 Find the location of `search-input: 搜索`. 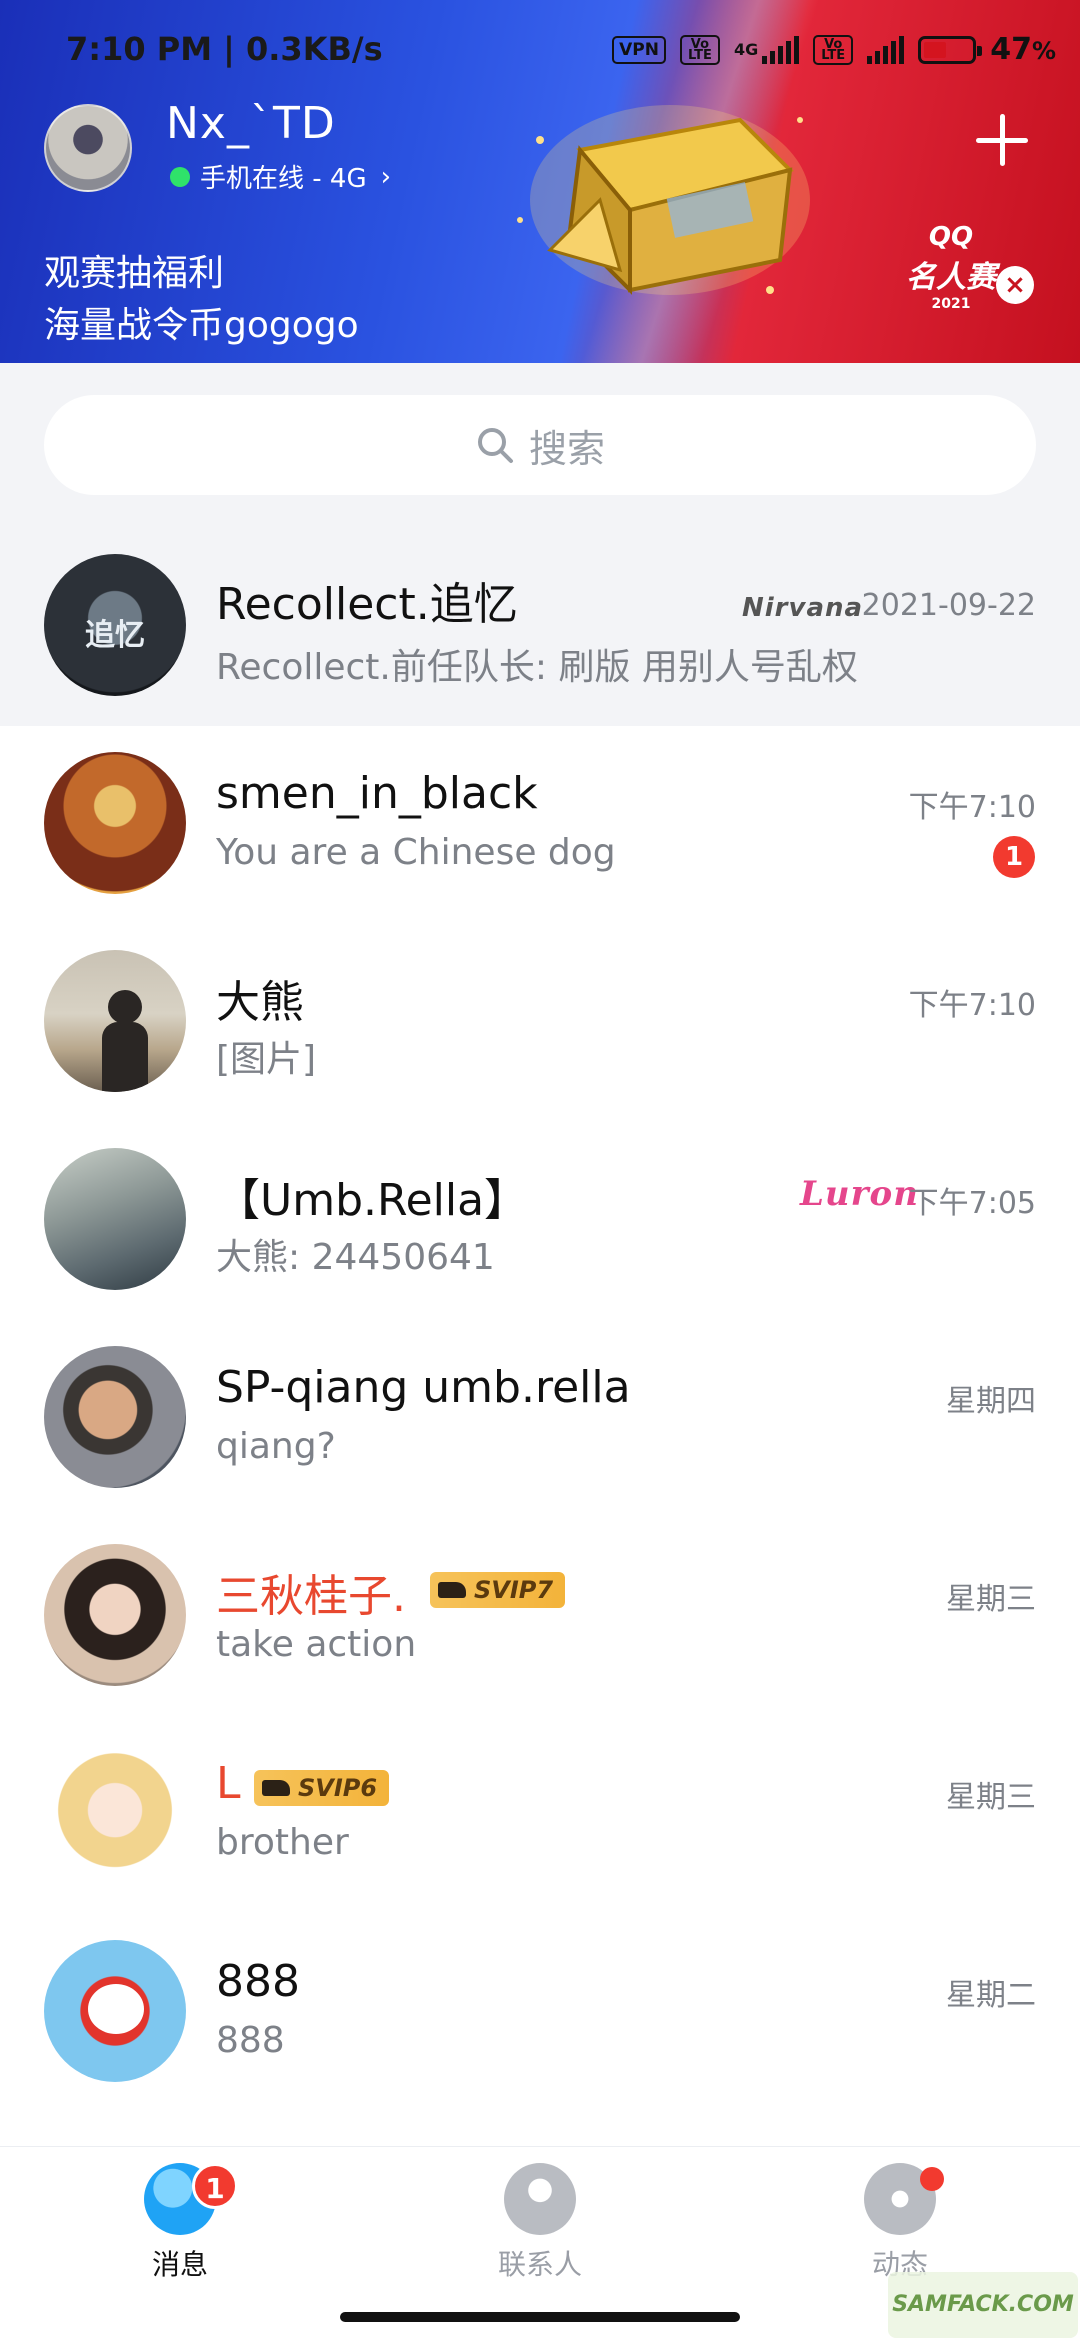

search-input: 搜索 is located at coordinates (540, 445).